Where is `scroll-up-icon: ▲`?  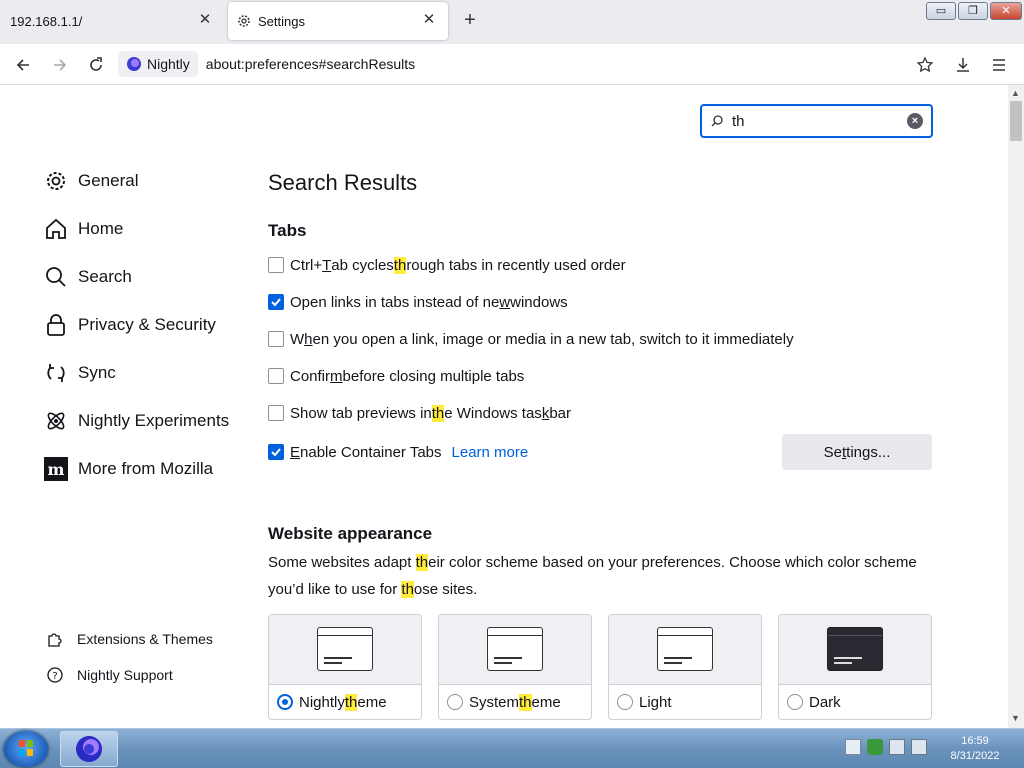 scroll-up-icon: ▲ is located at coordinates (1015, 93).